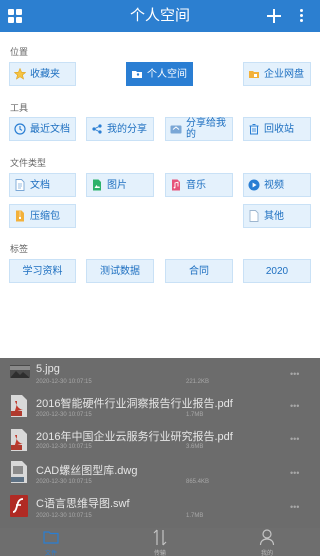  I want to click on document-icon, so click(20, 185).